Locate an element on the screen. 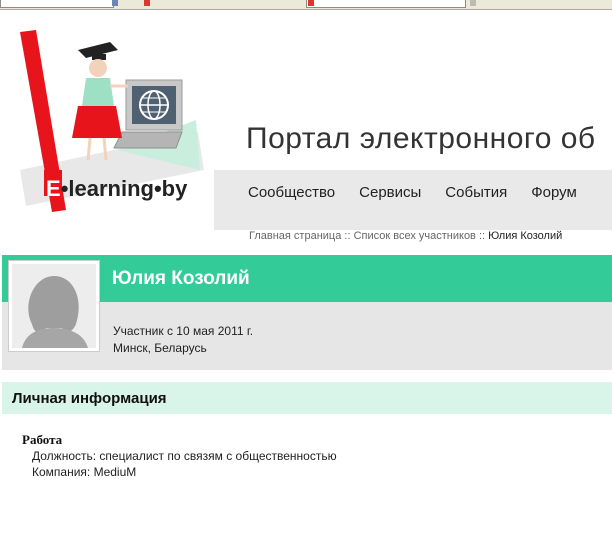  portal-title: Портал электронного об is located at coordinates (421, 138).